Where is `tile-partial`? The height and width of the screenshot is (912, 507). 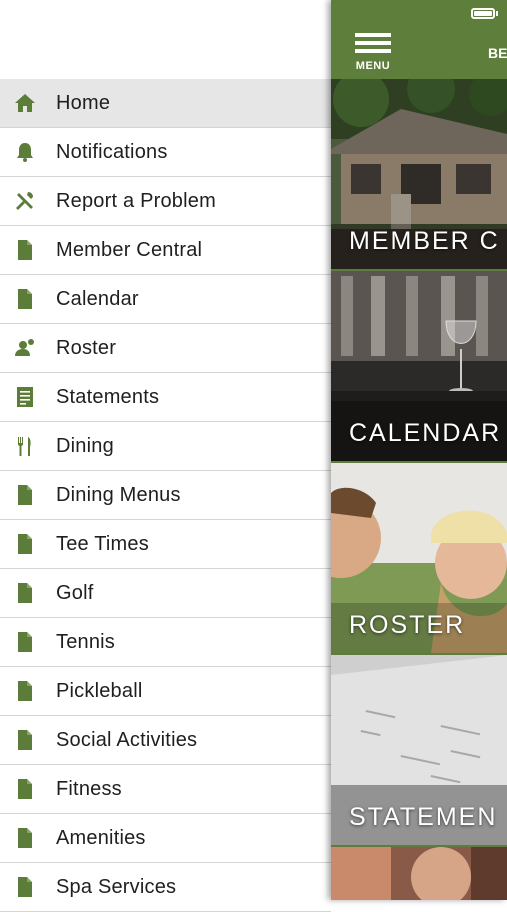 tile-partial is located at coordinates (419, 873).